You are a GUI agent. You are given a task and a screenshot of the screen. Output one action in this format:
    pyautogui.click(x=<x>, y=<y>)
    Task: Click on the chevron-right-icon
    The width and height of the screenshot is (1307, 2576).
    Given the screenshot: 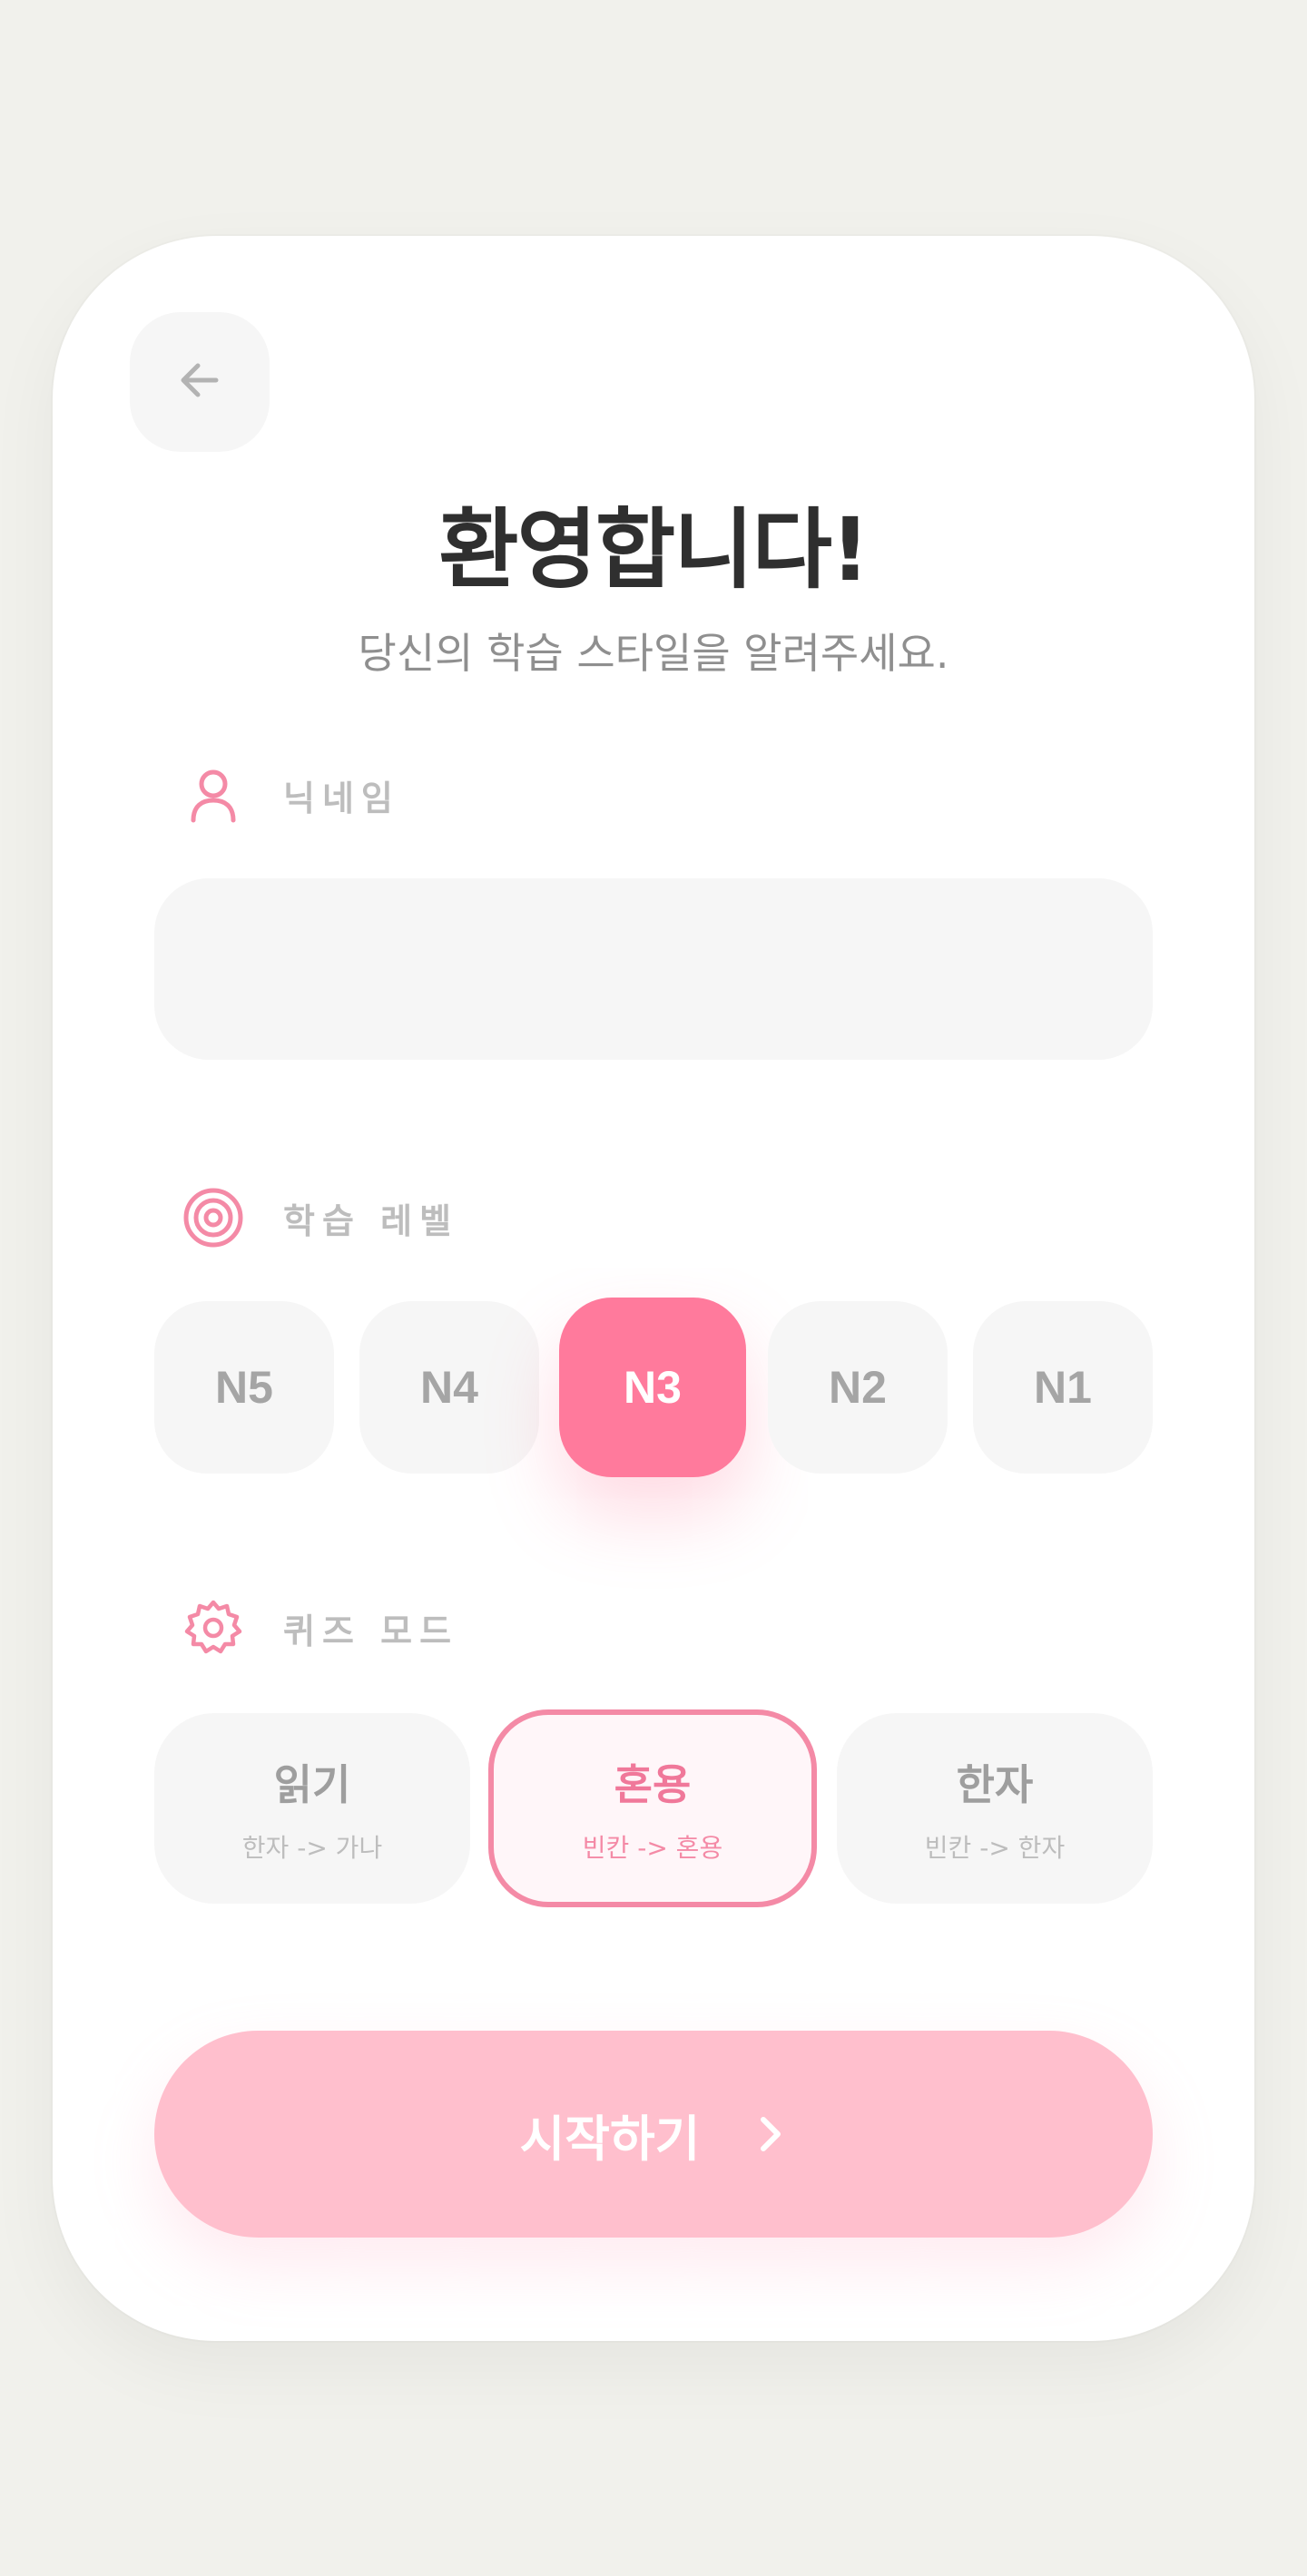 What is the action you would take?
    pyautogui.click(x=770, y=2134)
    